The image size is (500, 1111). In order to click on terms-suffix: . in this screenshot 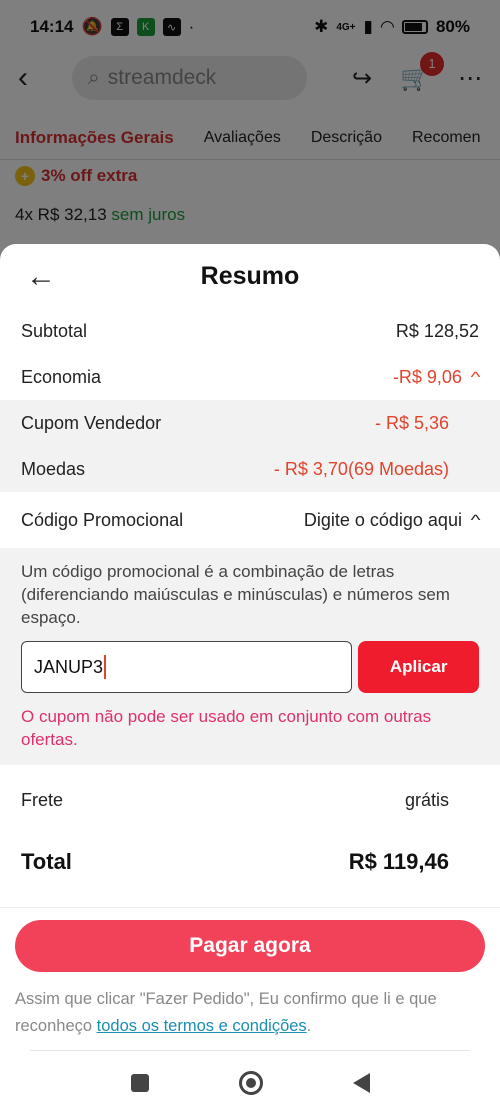, I will do `click(309, 1026)`.